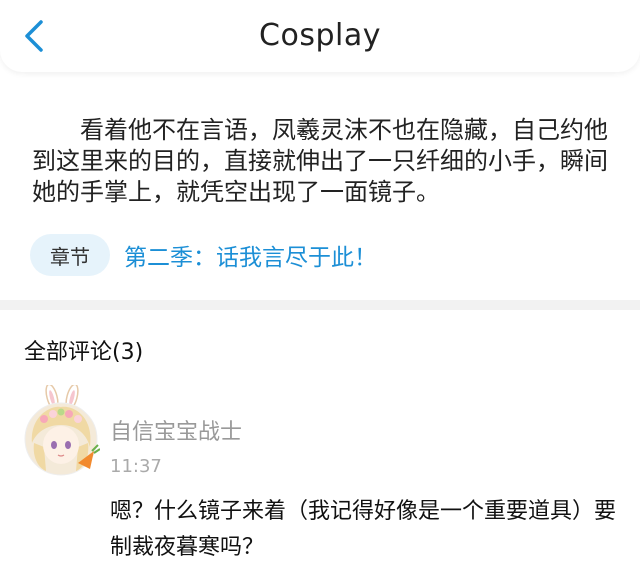 The width and height of the screenshot is (640, 580). I want to click on comment-timestamp: 11:37, so click(136, 466).